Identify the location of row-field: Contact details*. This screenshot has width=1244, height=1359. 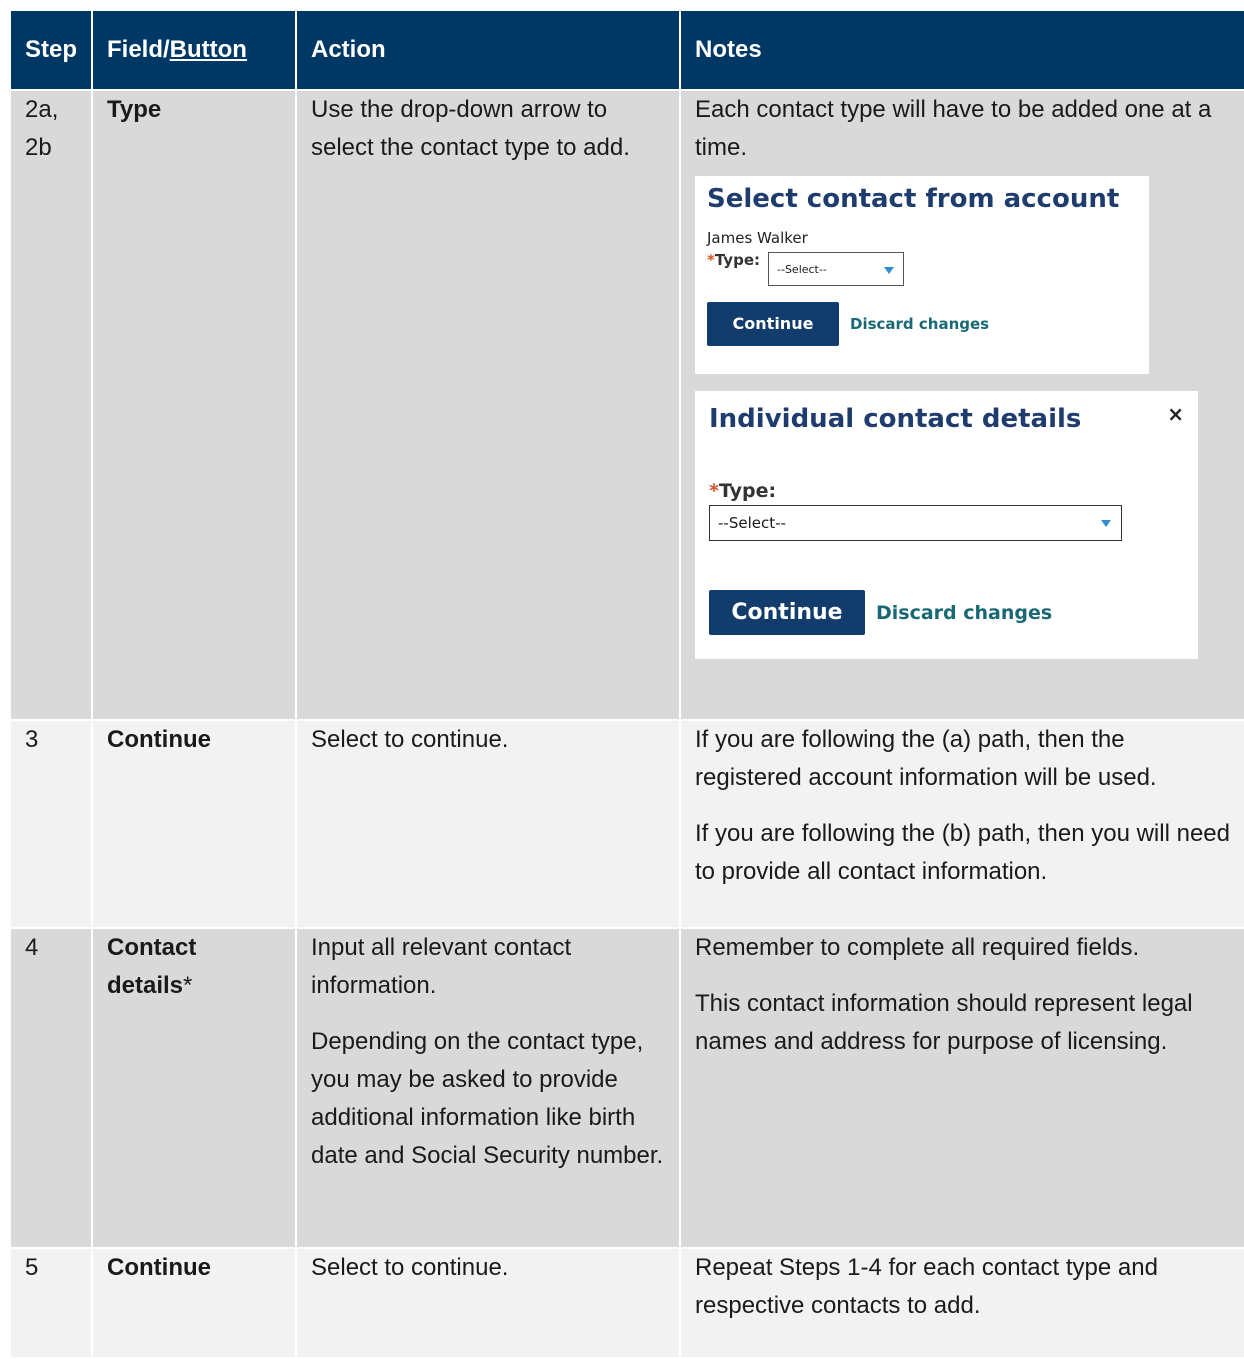
(194, 1088).